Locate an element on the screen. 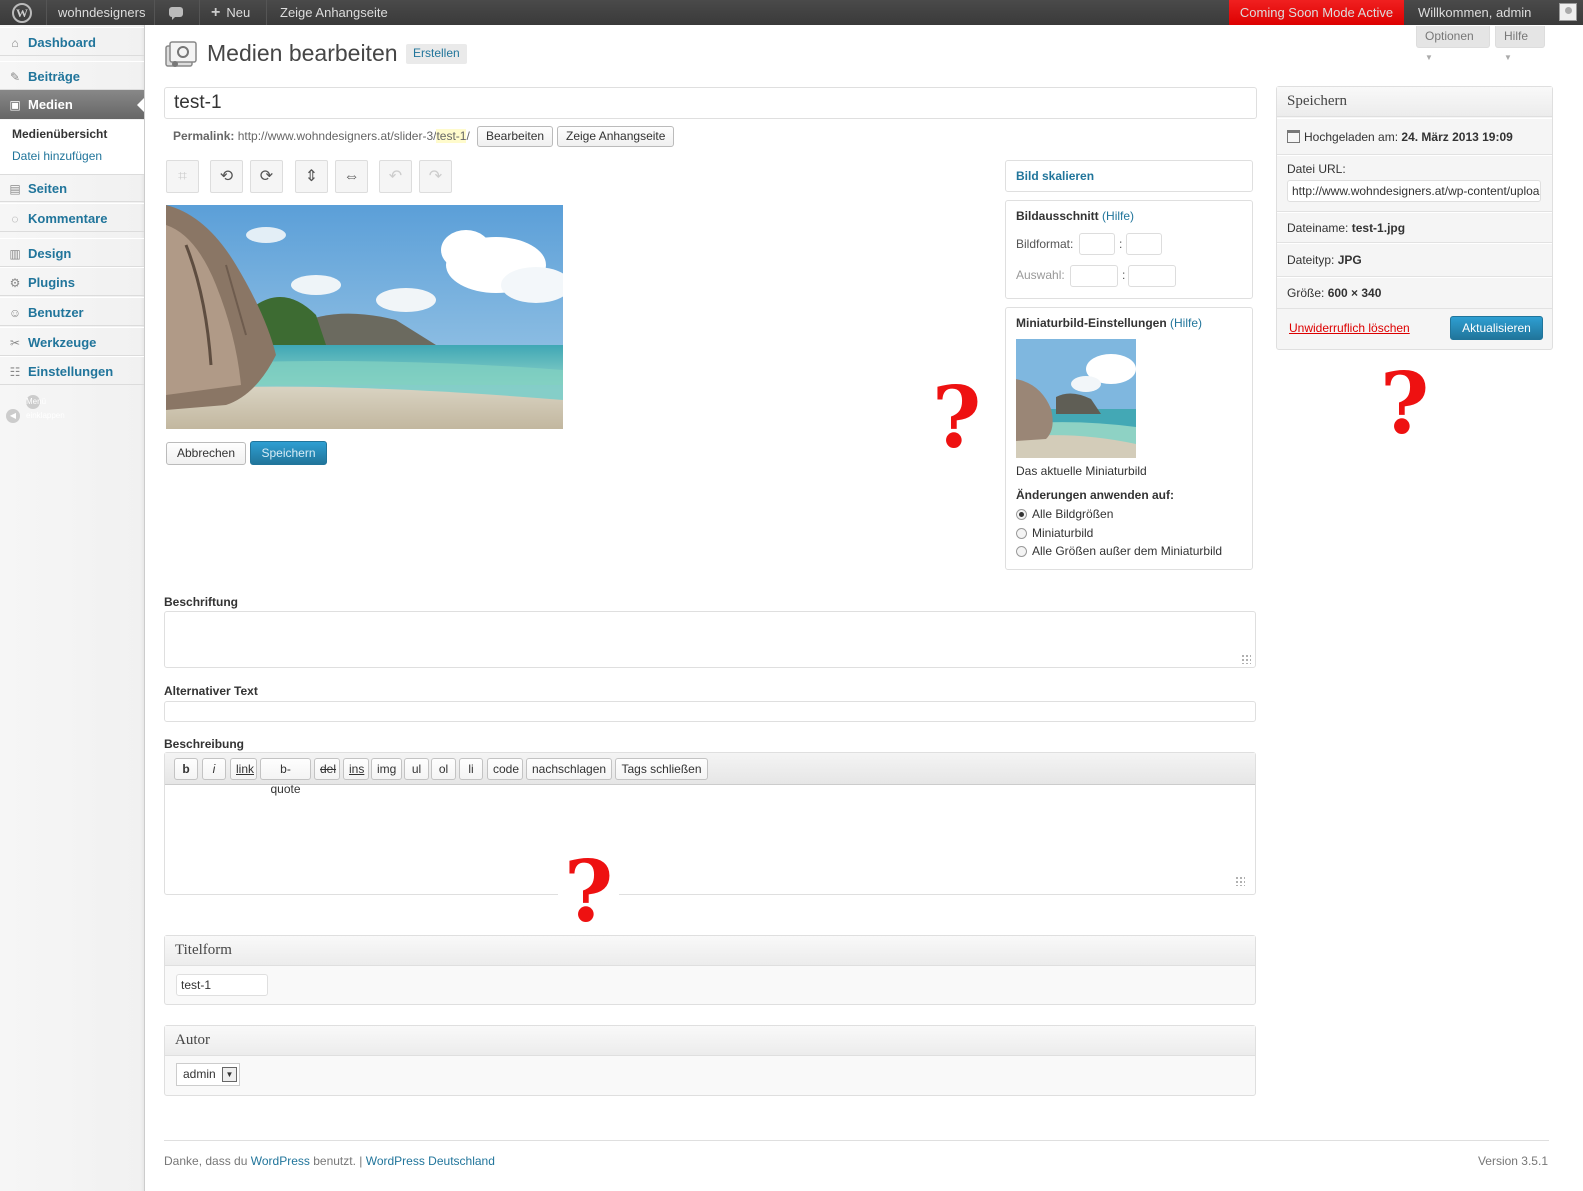  apply-changes-label: Änderungen anwenden auf: is located at coordinates (1095, 495).